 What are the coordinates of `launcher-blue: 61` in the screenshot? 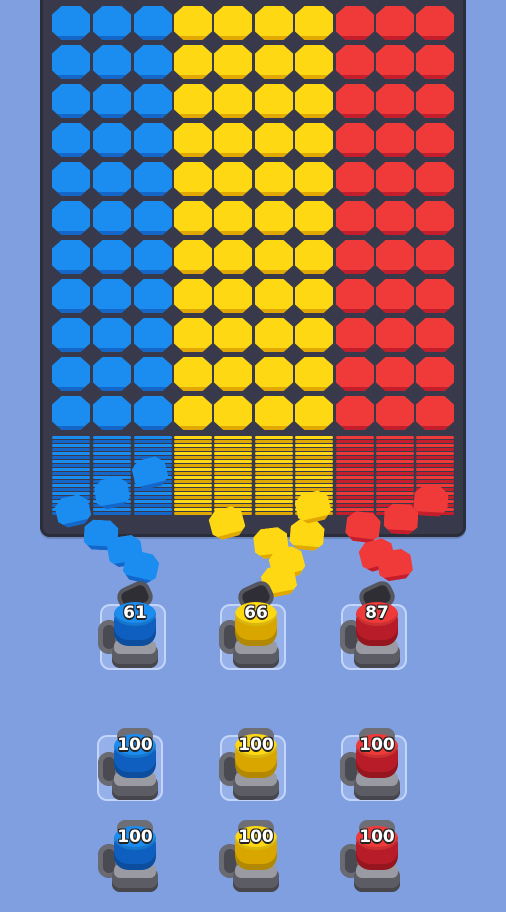 It's located at (138, 633).